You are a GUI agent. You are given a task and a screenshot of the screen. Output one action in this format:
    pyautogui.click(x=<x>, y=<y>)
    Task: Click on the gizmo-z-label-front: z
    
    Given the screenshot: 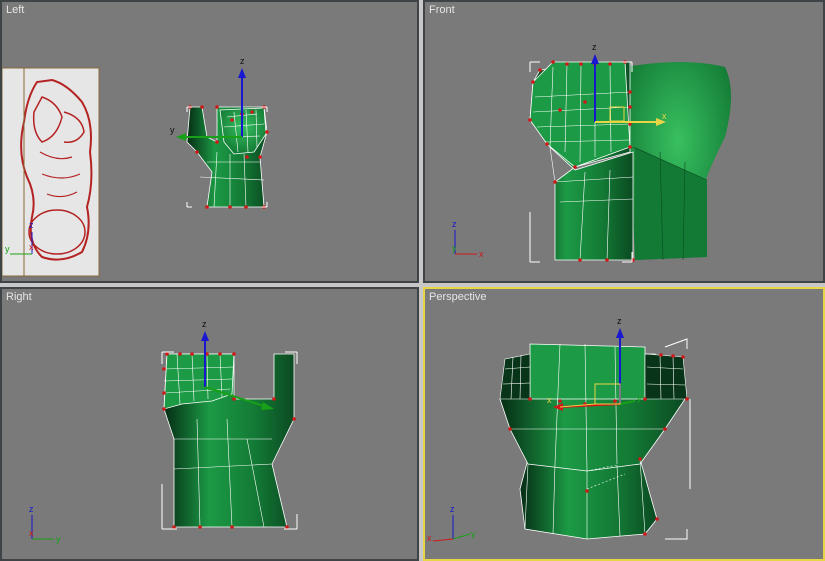 What is the action you would take?
    pyautogui.click(x=594, y=47)
    